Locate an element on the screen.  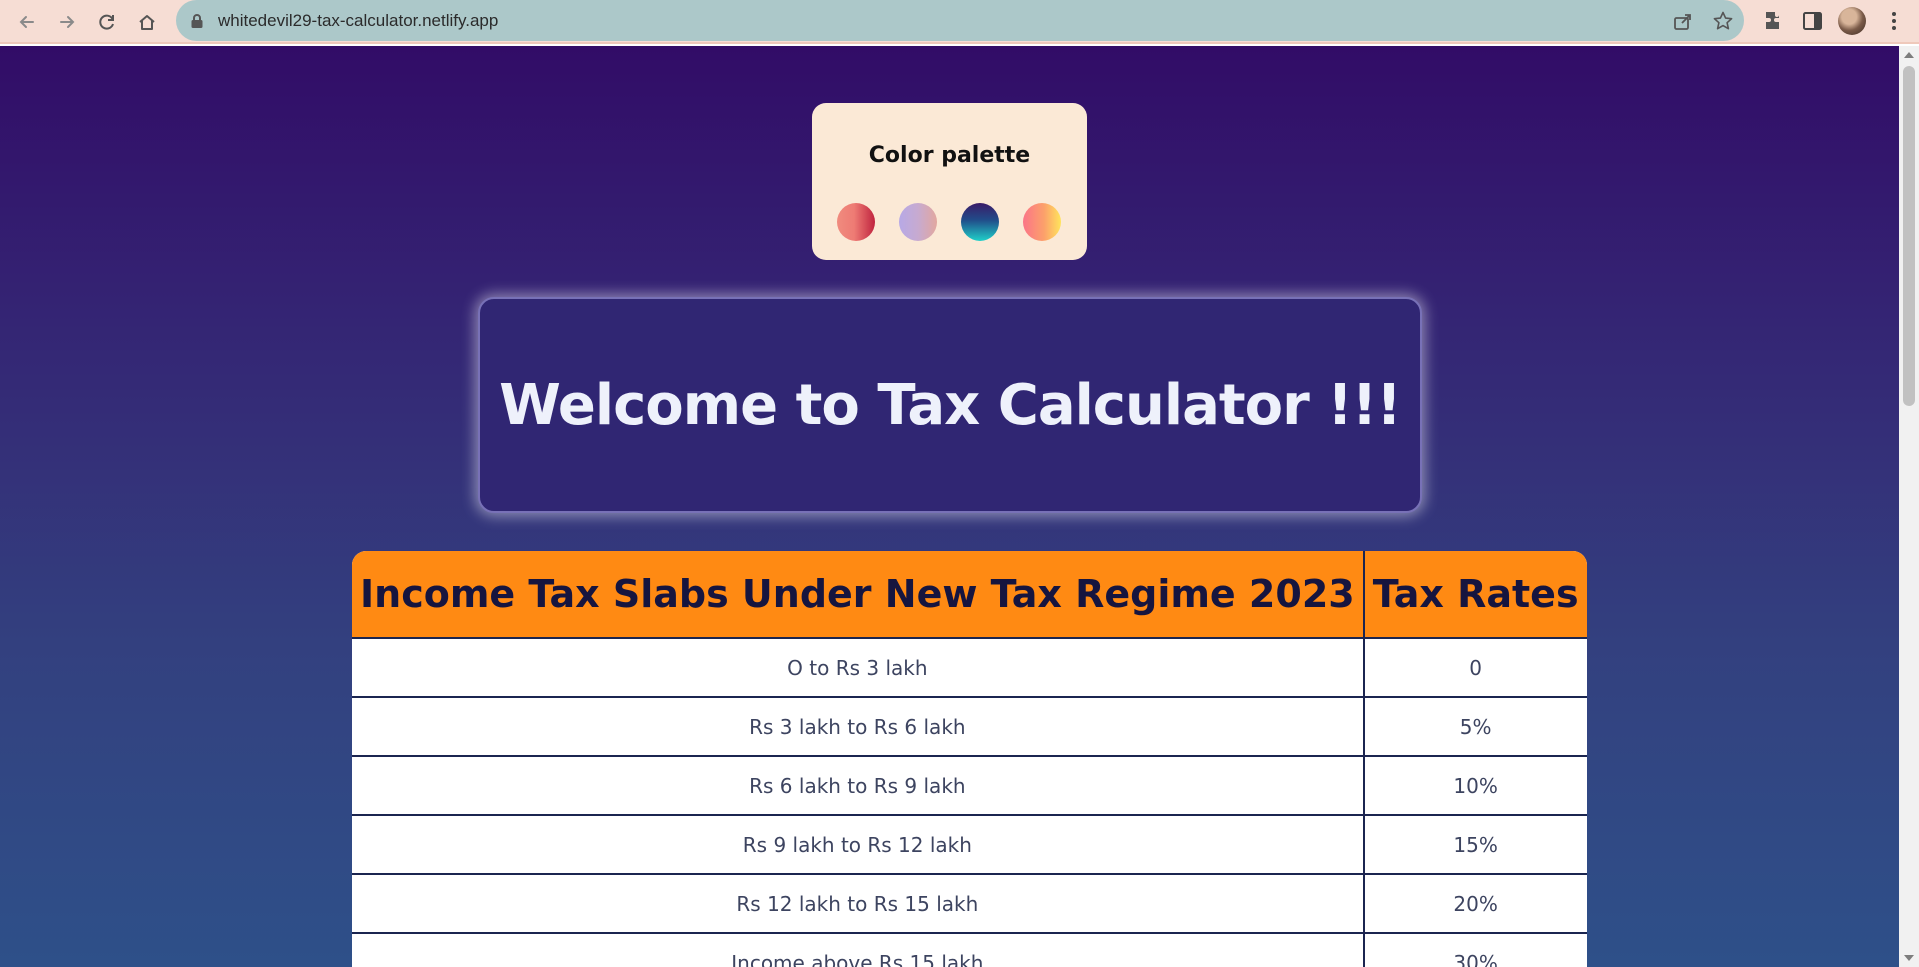
lock-icon is located at coordinates (197, 21).